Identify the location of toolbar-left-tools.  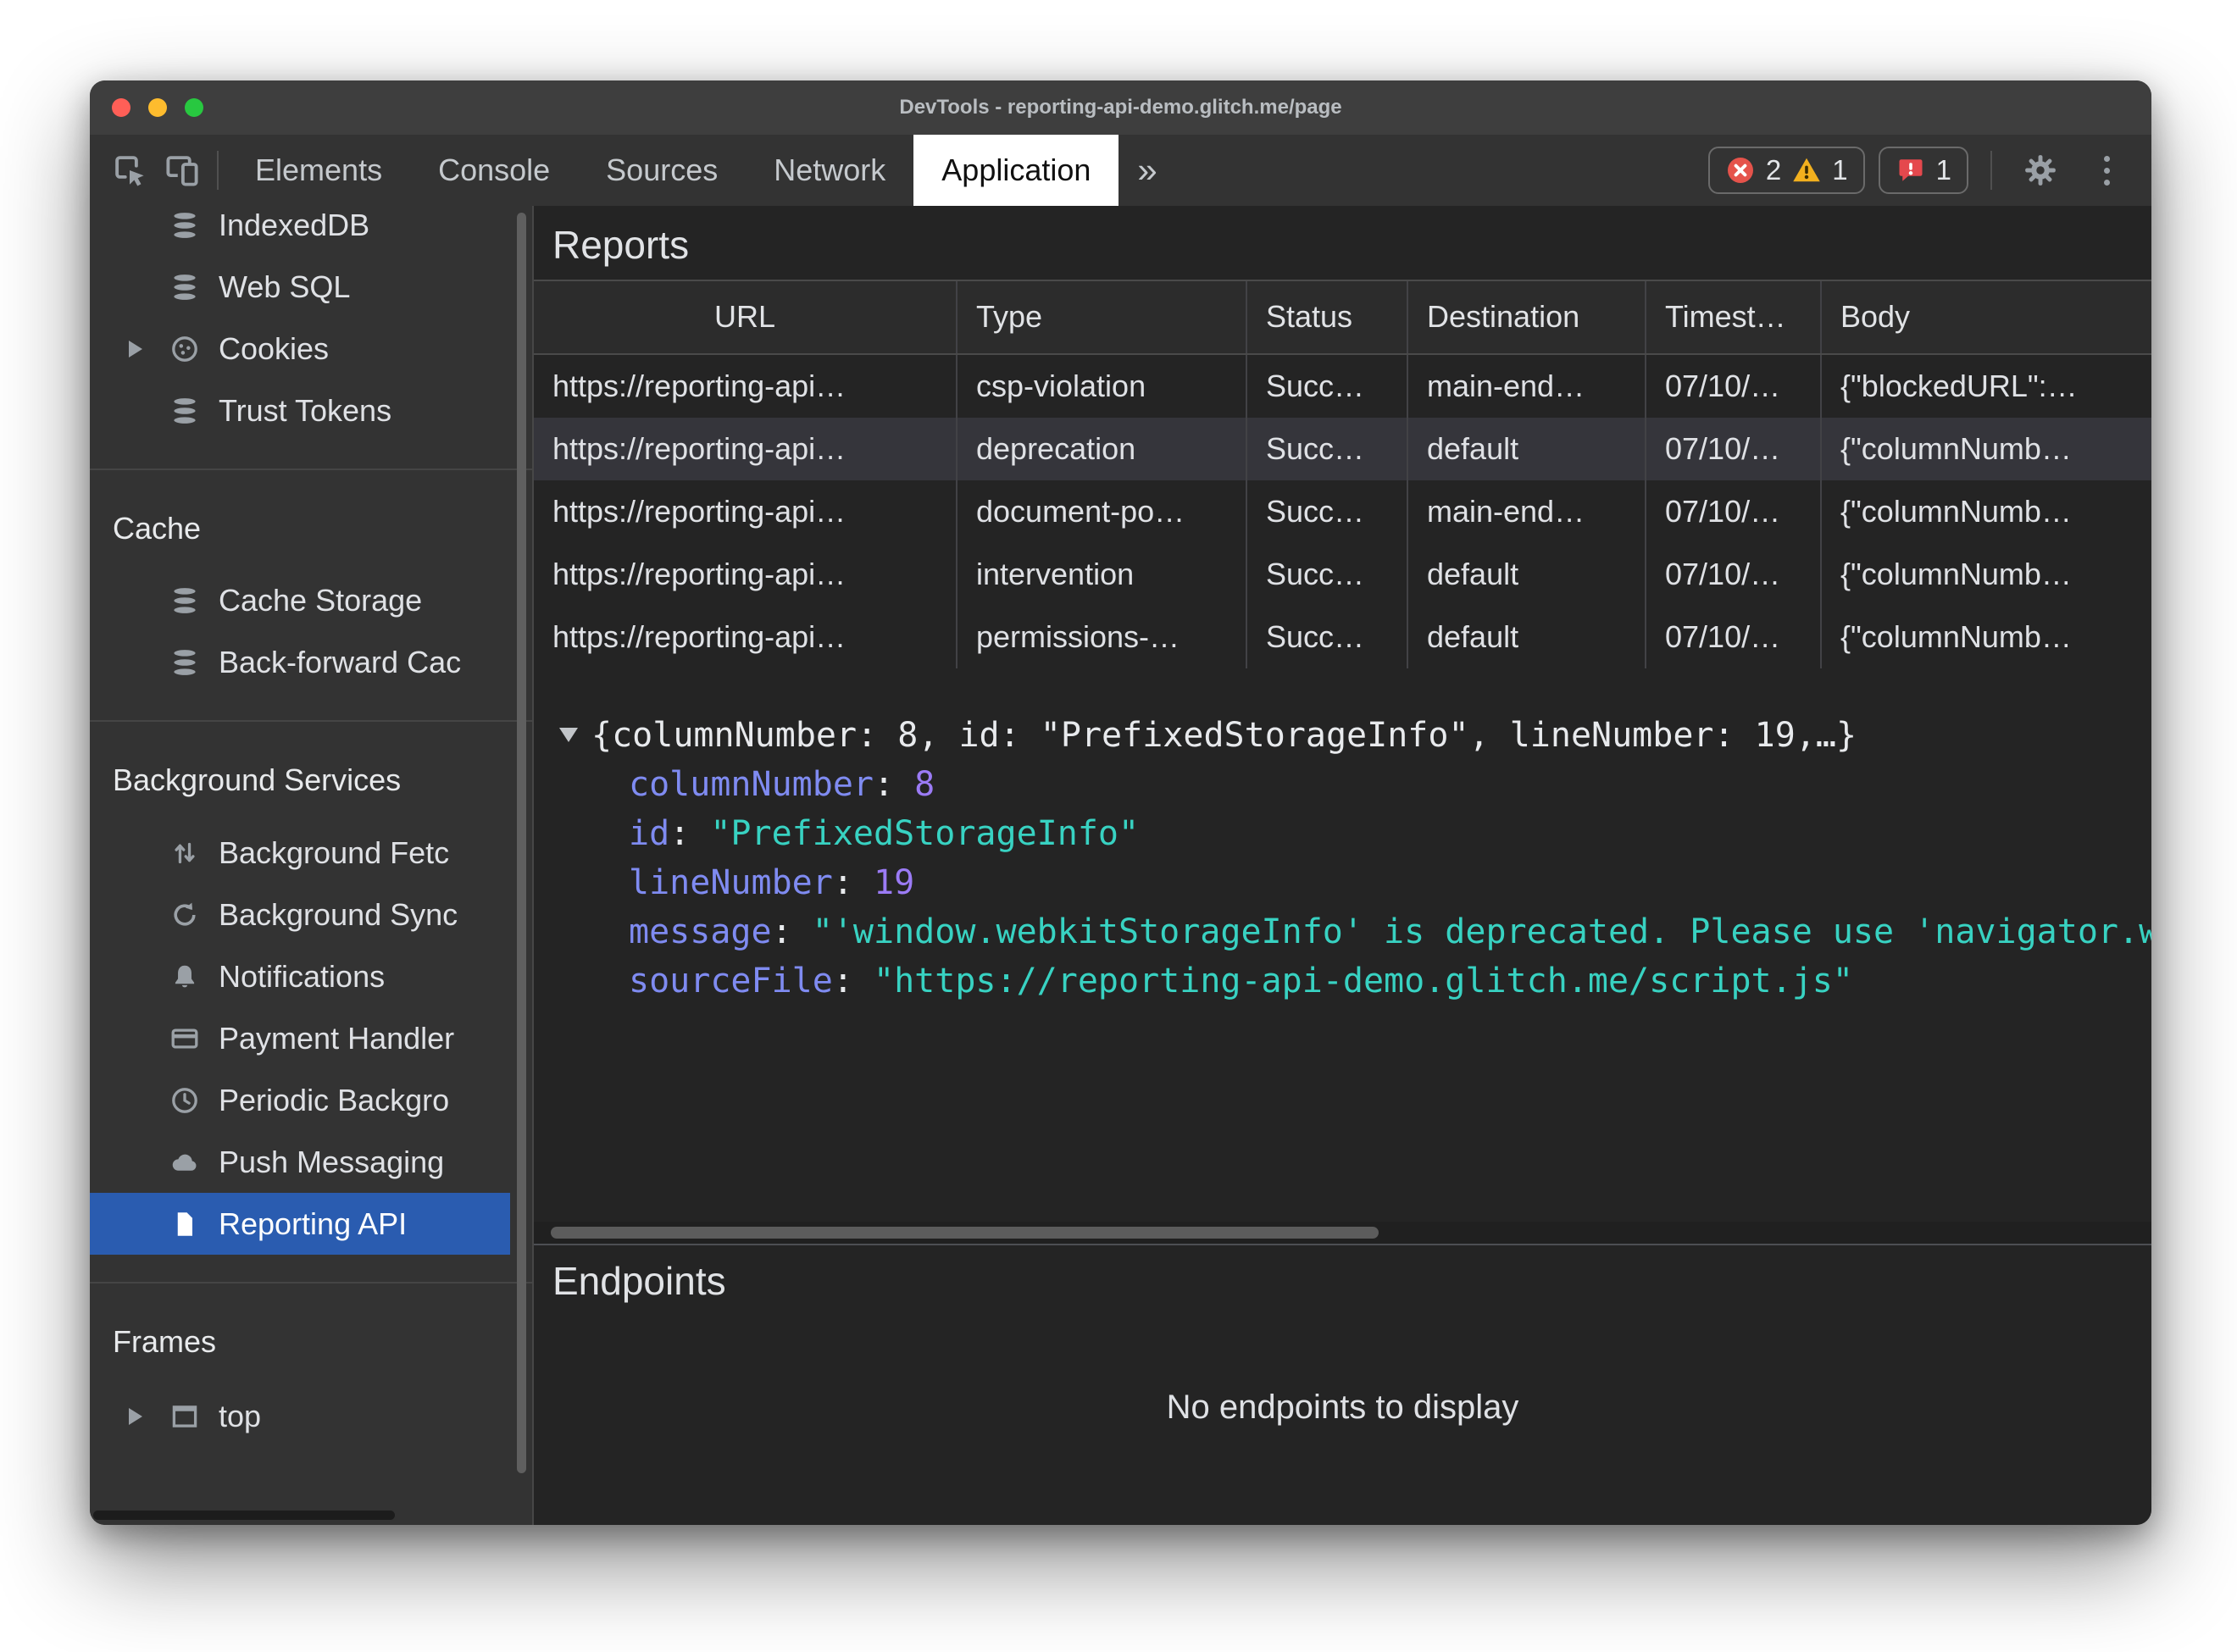
(158, 170).